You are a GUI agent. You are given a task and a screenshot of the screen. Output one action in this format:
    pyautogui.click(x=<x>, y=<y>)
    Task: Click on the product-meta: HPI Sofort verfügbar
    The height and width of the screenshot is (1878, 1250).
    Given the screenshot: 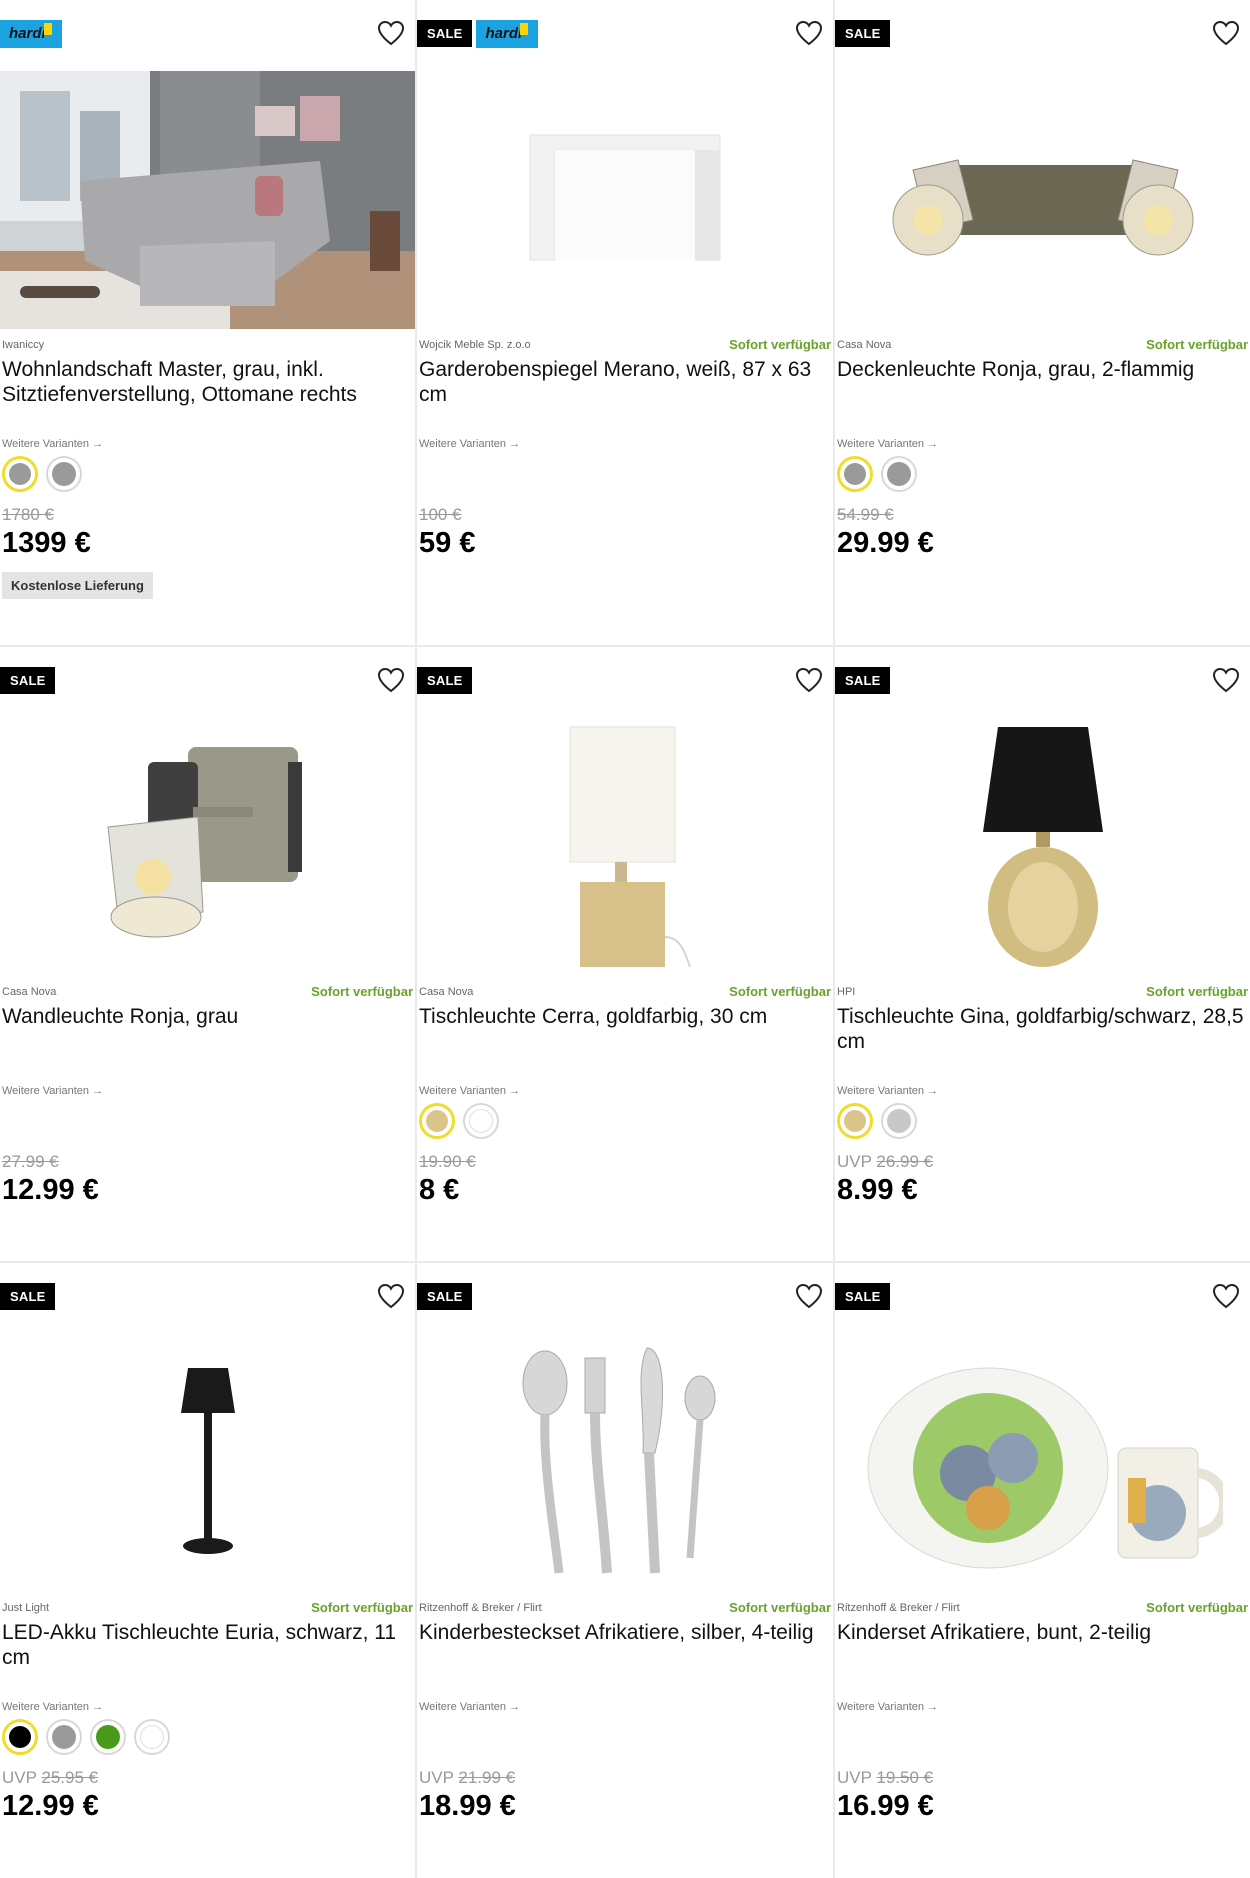 What is the action you would take?
    pyautogui.click(x=1042, y=992)
    